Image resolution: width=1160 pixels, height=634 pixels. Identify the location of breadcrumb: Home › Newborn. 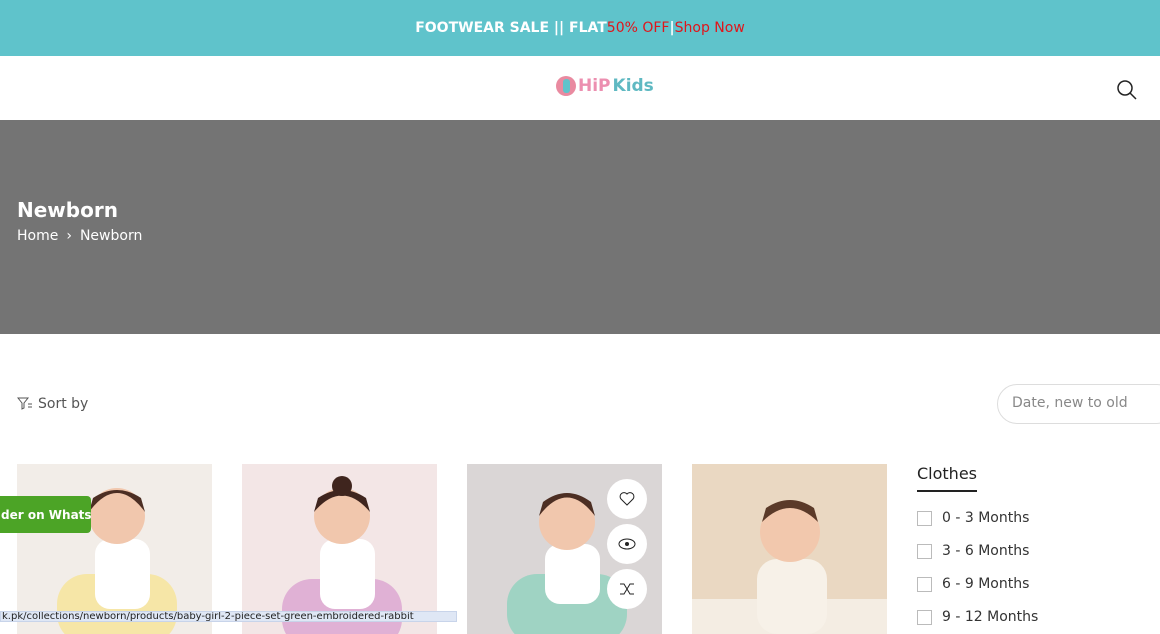
(79, 236).